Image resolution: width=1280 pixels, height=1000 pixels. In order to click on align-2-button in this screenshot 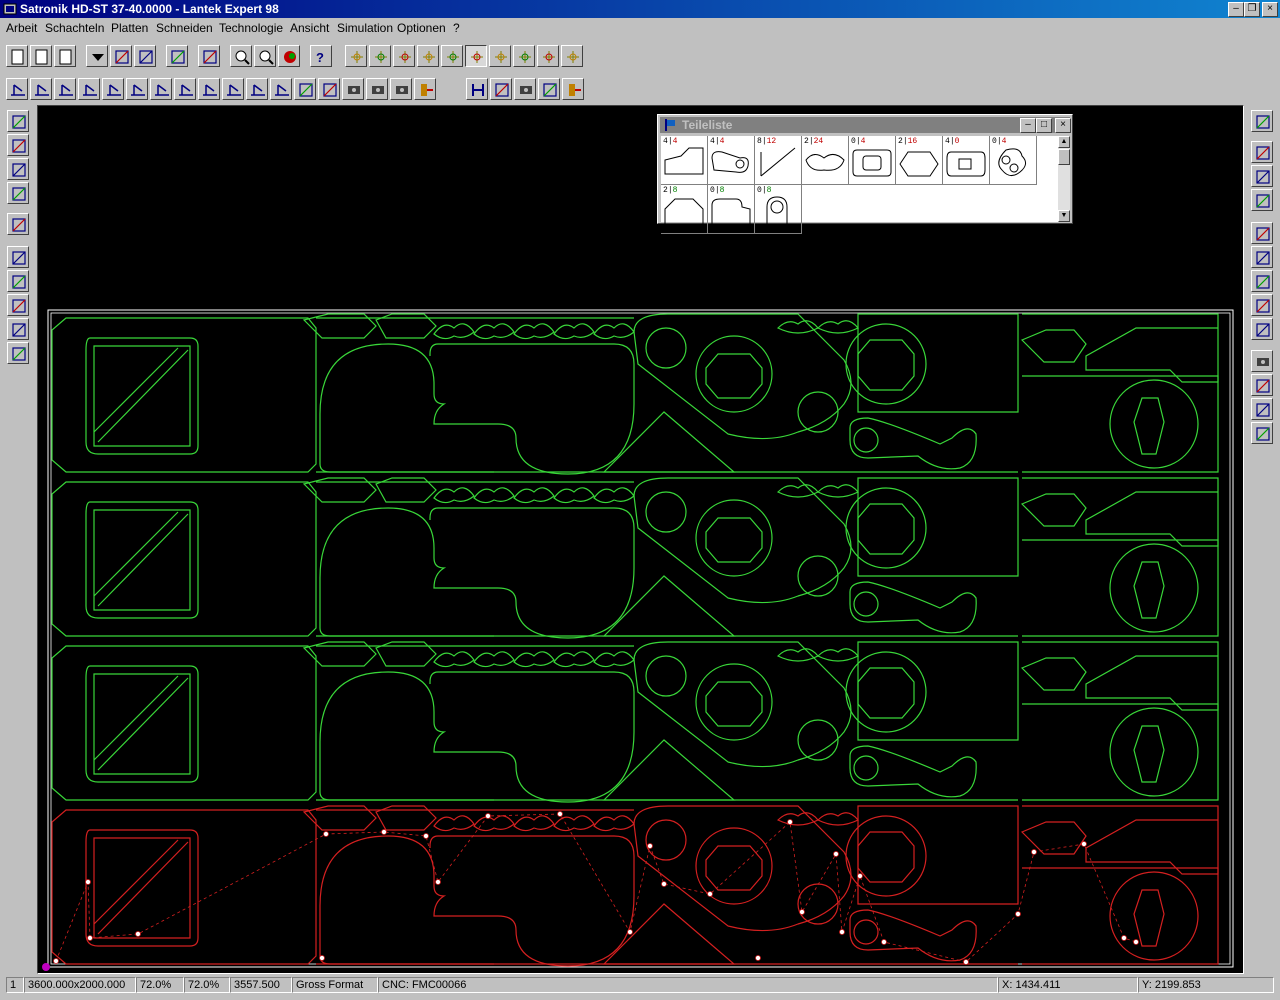, I will do `click(41, 89)`.